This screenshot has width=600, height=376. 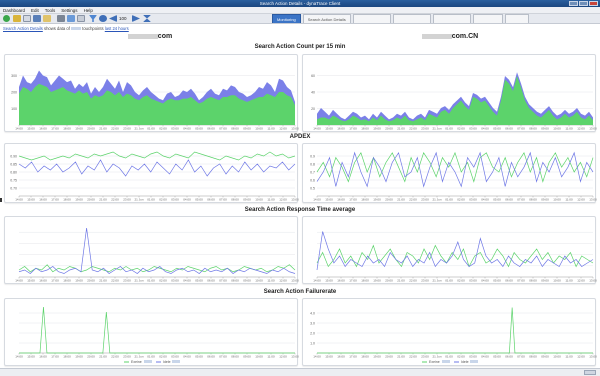 I want to click on x-tick-label: 21:00, so click(x=401, y=200).